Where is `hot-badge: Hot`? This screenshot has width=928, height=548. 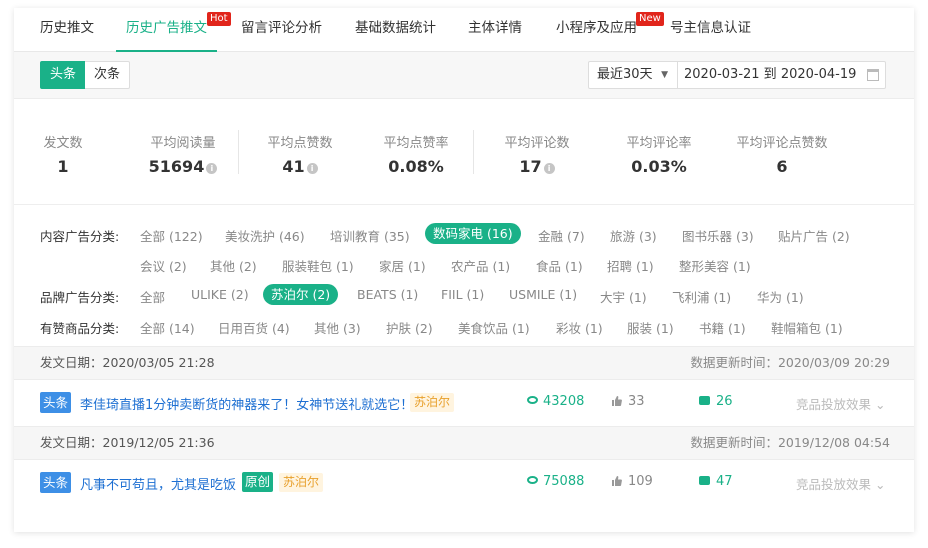
hot-badge: Hot is located at coordinates (219, 19).